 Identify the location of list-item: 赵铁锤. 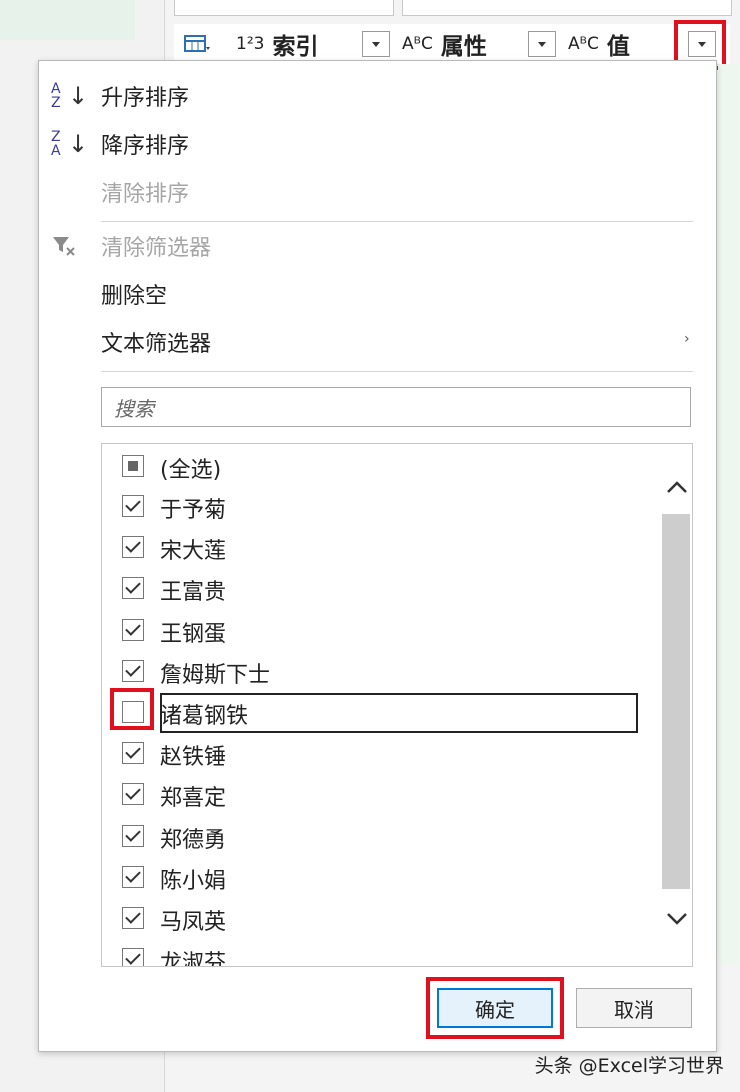
(382, 754).